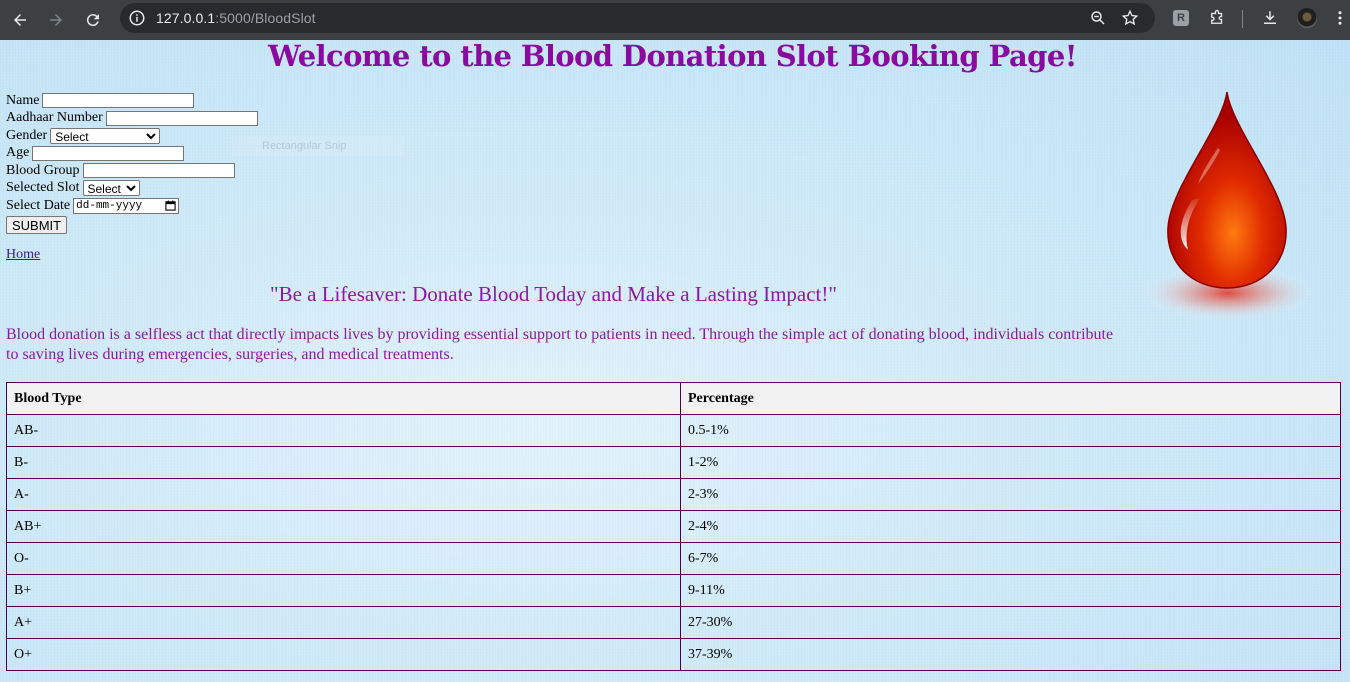  What do you see at coordinates (304, 146) in the screenshot?
I see `snip-overlay-label: Rectangular Snip` at bounding box center [304, 146].